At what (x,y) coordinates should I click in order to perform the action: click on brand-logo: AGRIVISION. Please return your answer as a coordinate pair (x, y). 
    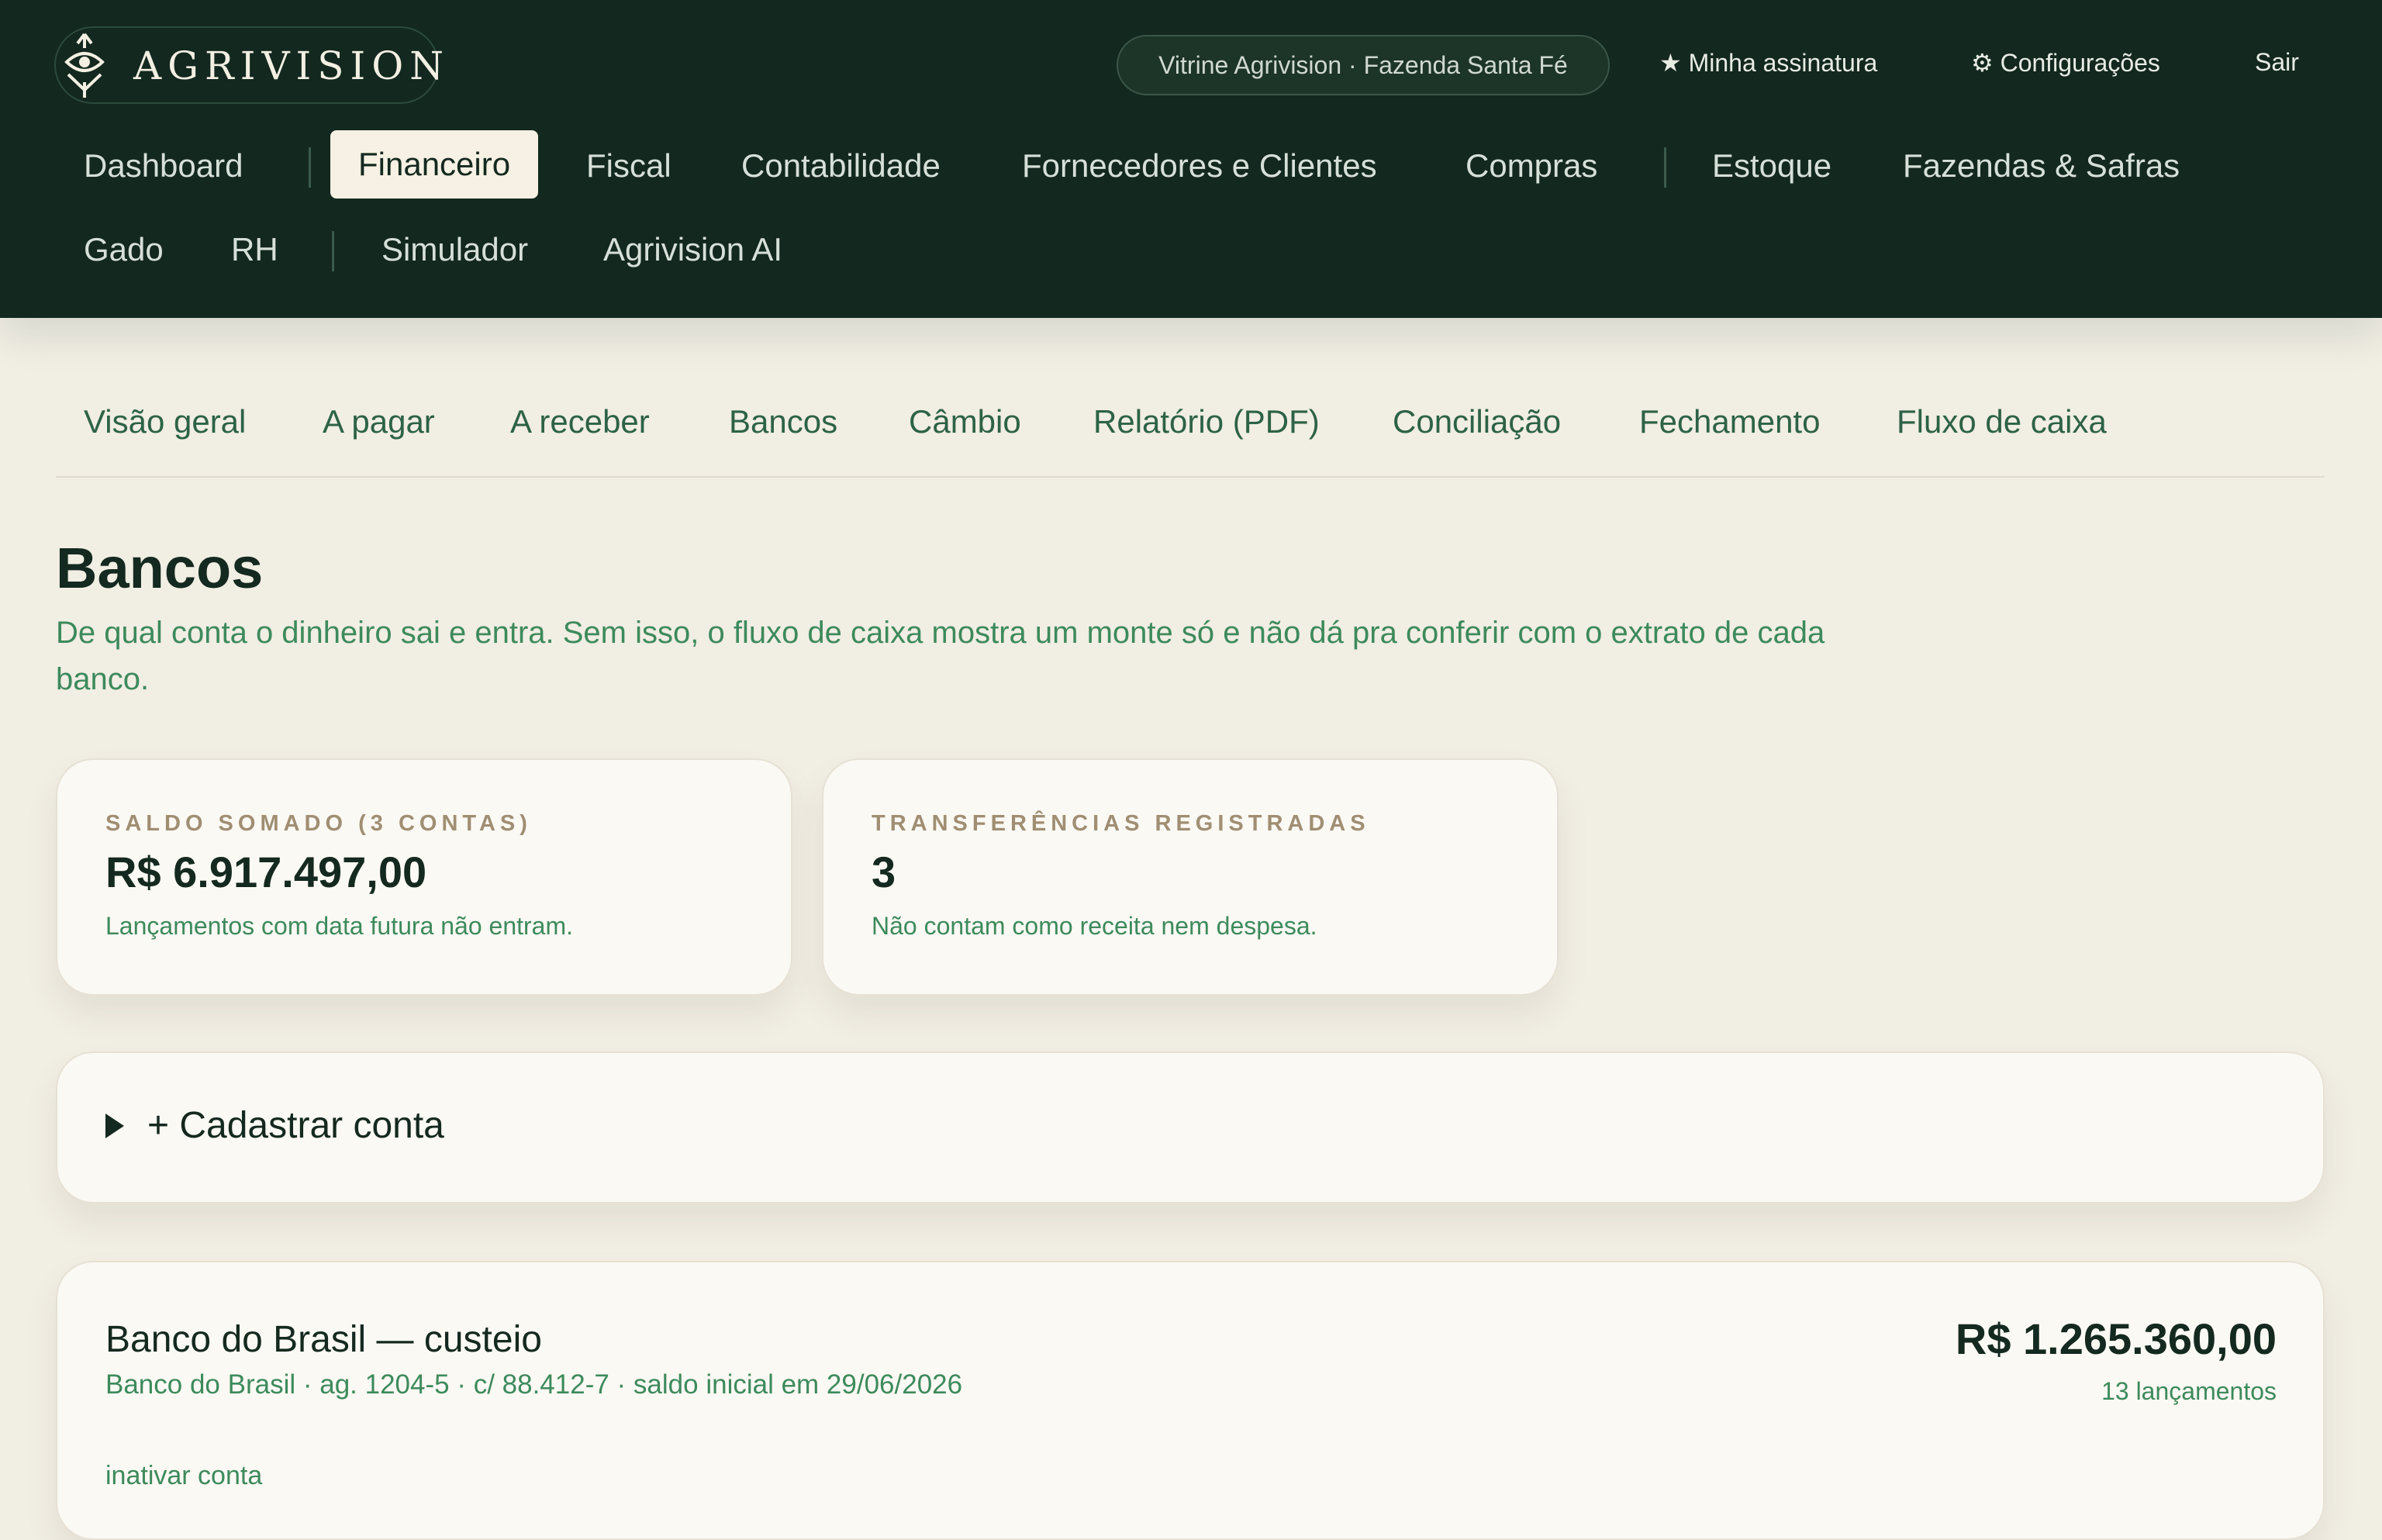
    Looking at the image, I should click on (249, 65).